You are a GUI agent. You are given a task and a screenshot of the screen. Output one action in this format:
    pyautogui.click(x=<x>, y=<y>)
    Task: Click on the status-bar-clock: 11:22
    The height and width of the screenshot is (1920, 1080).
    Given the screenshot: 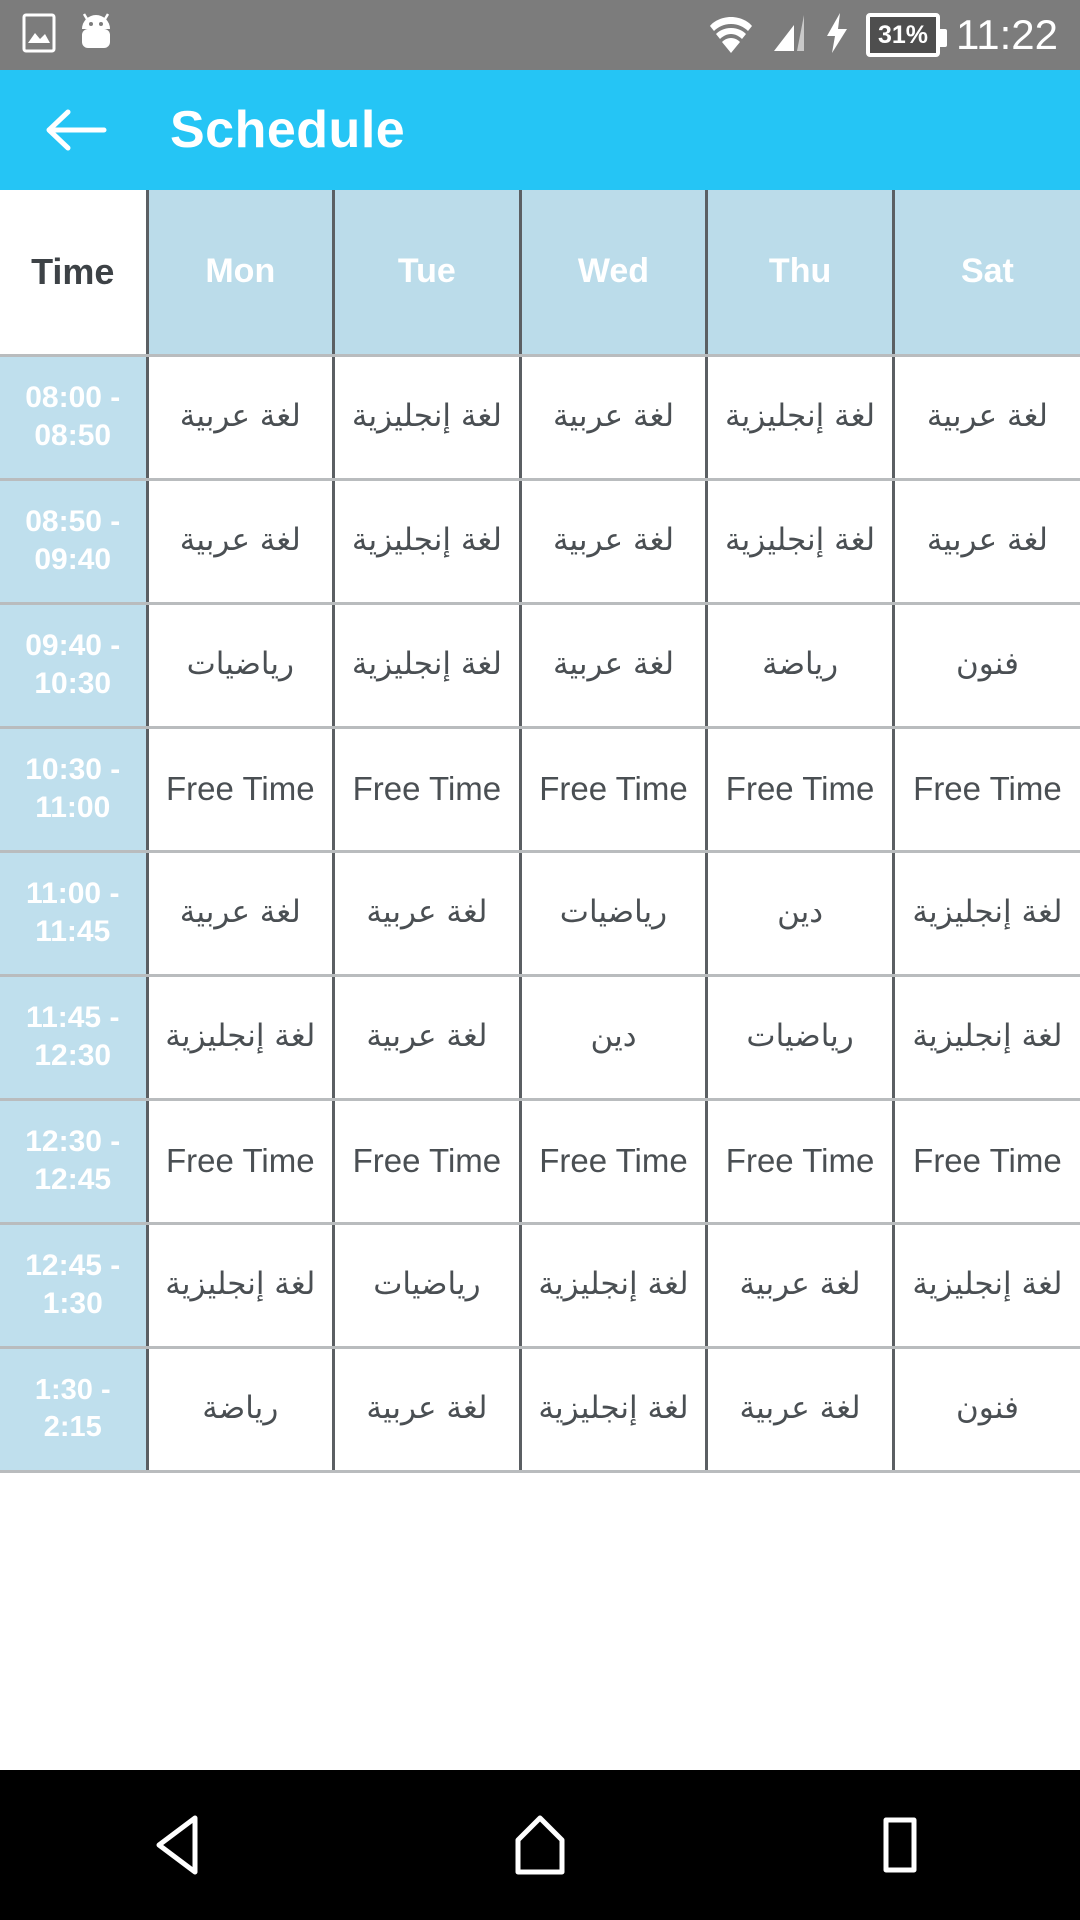 What is the action you would take?
    pyautogui.click(x=1007, y=34)
    